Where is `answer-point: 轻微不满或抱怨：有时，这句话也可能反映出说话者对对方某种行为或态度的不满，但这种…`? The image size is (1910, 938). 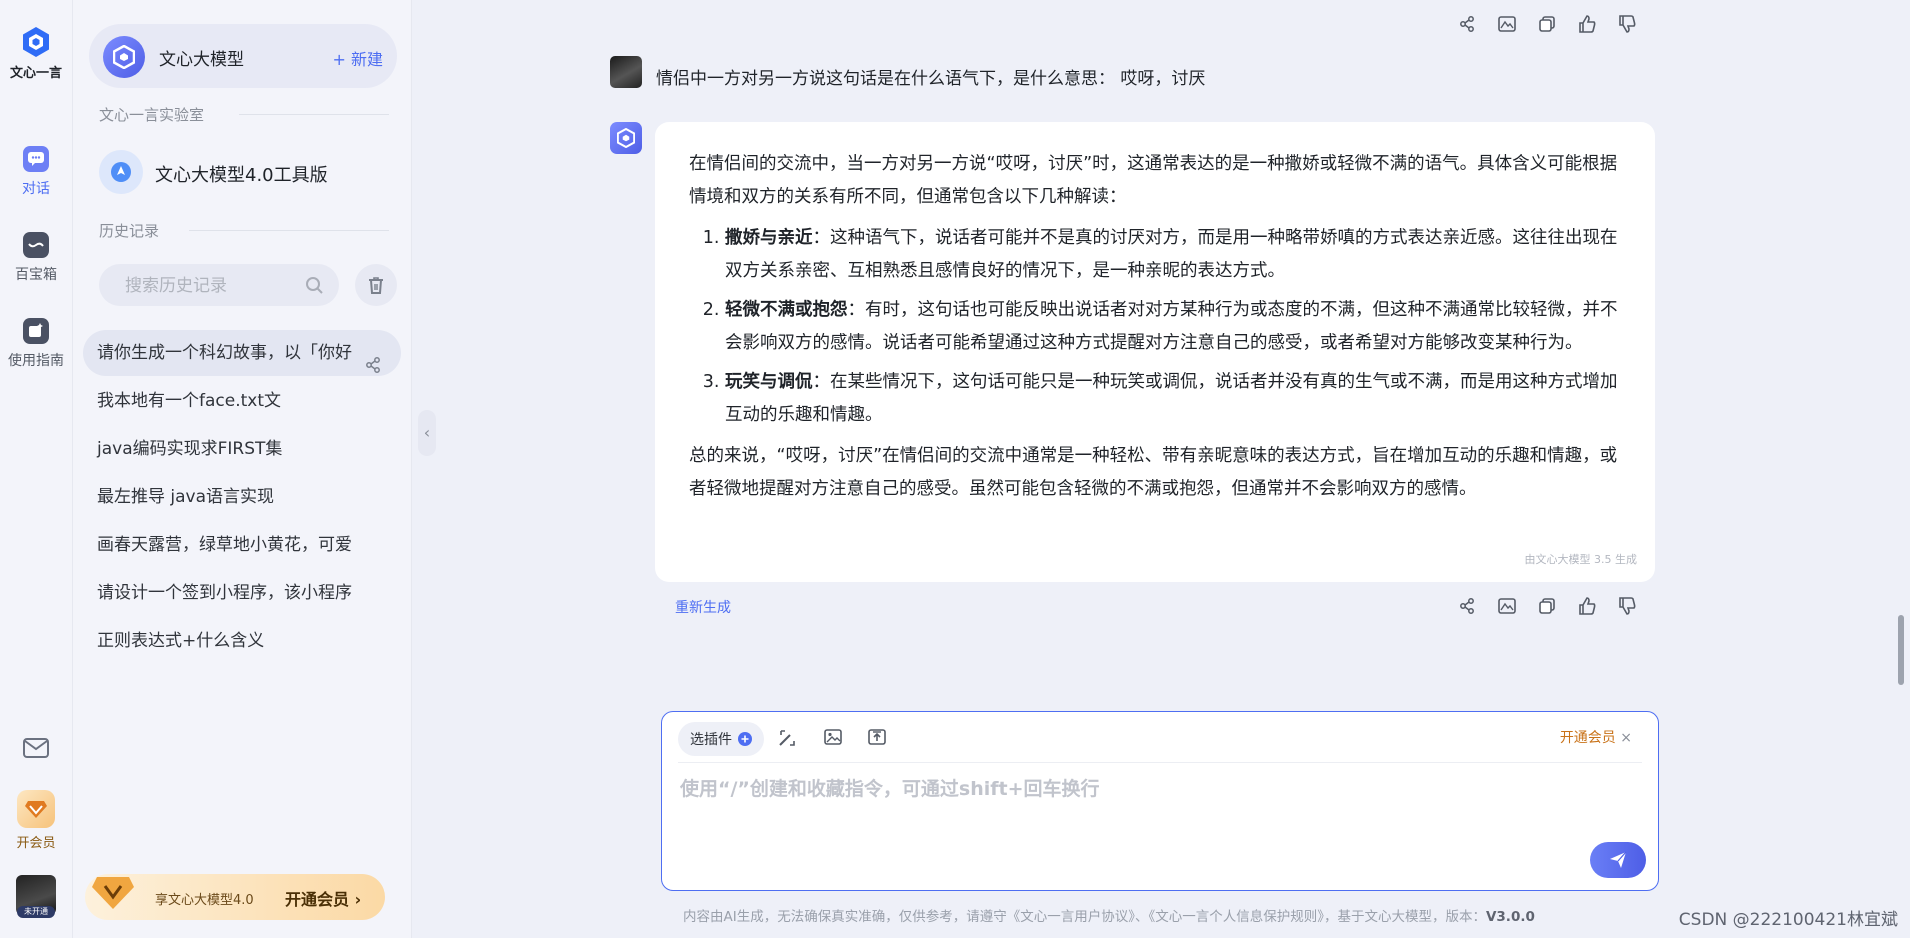
answer-point: 轻微不满或抱怨：有时，这句话也可能反映出说话者对对方某种行为或态度的不满，但这种… is located at coordinates (1172, 327).